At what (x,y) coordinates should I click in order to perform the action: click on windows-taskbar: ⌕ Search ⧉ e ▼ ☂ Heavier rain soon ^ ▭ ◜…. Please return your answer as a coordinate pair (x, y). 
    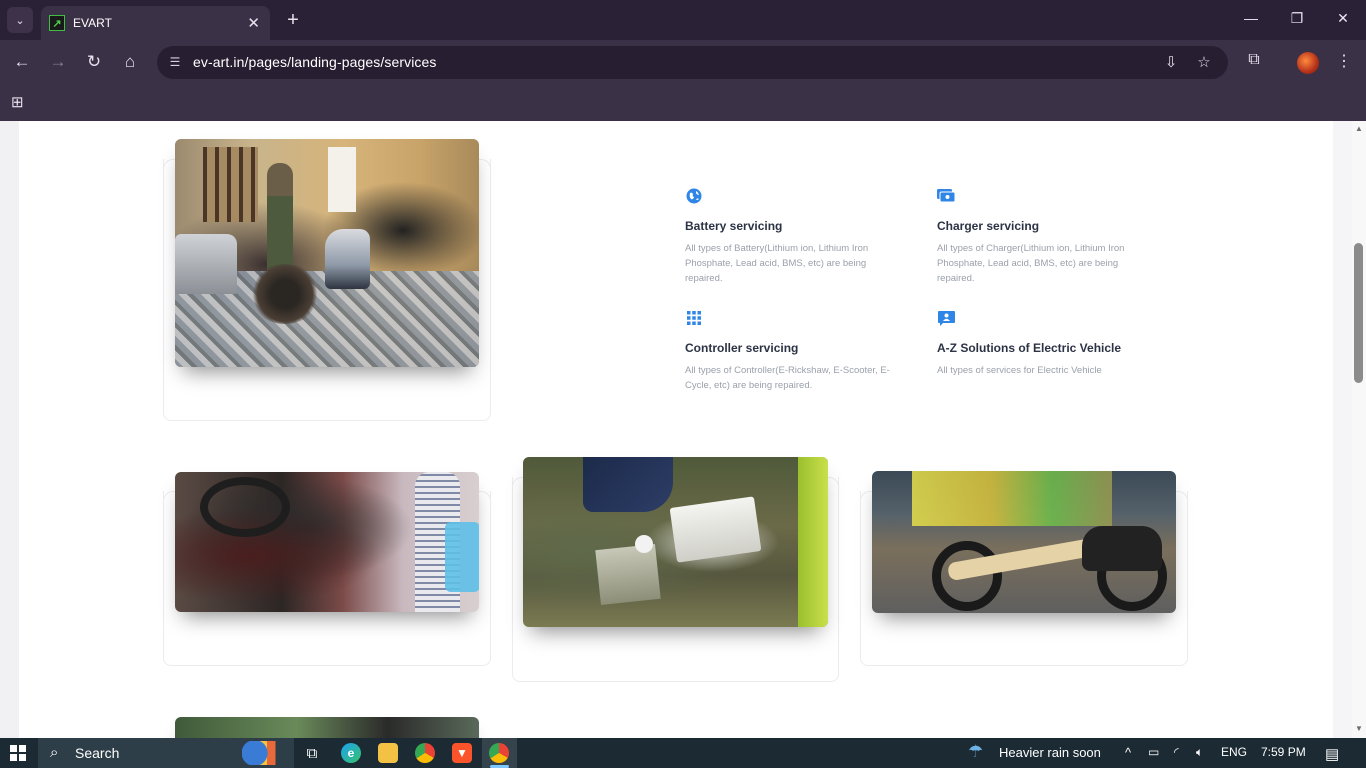
    Looking at the image, I should click on (683, 753).